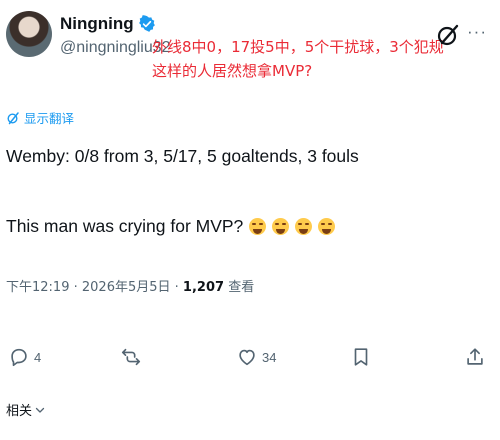  I want to click on share-button, so click(475, 357).